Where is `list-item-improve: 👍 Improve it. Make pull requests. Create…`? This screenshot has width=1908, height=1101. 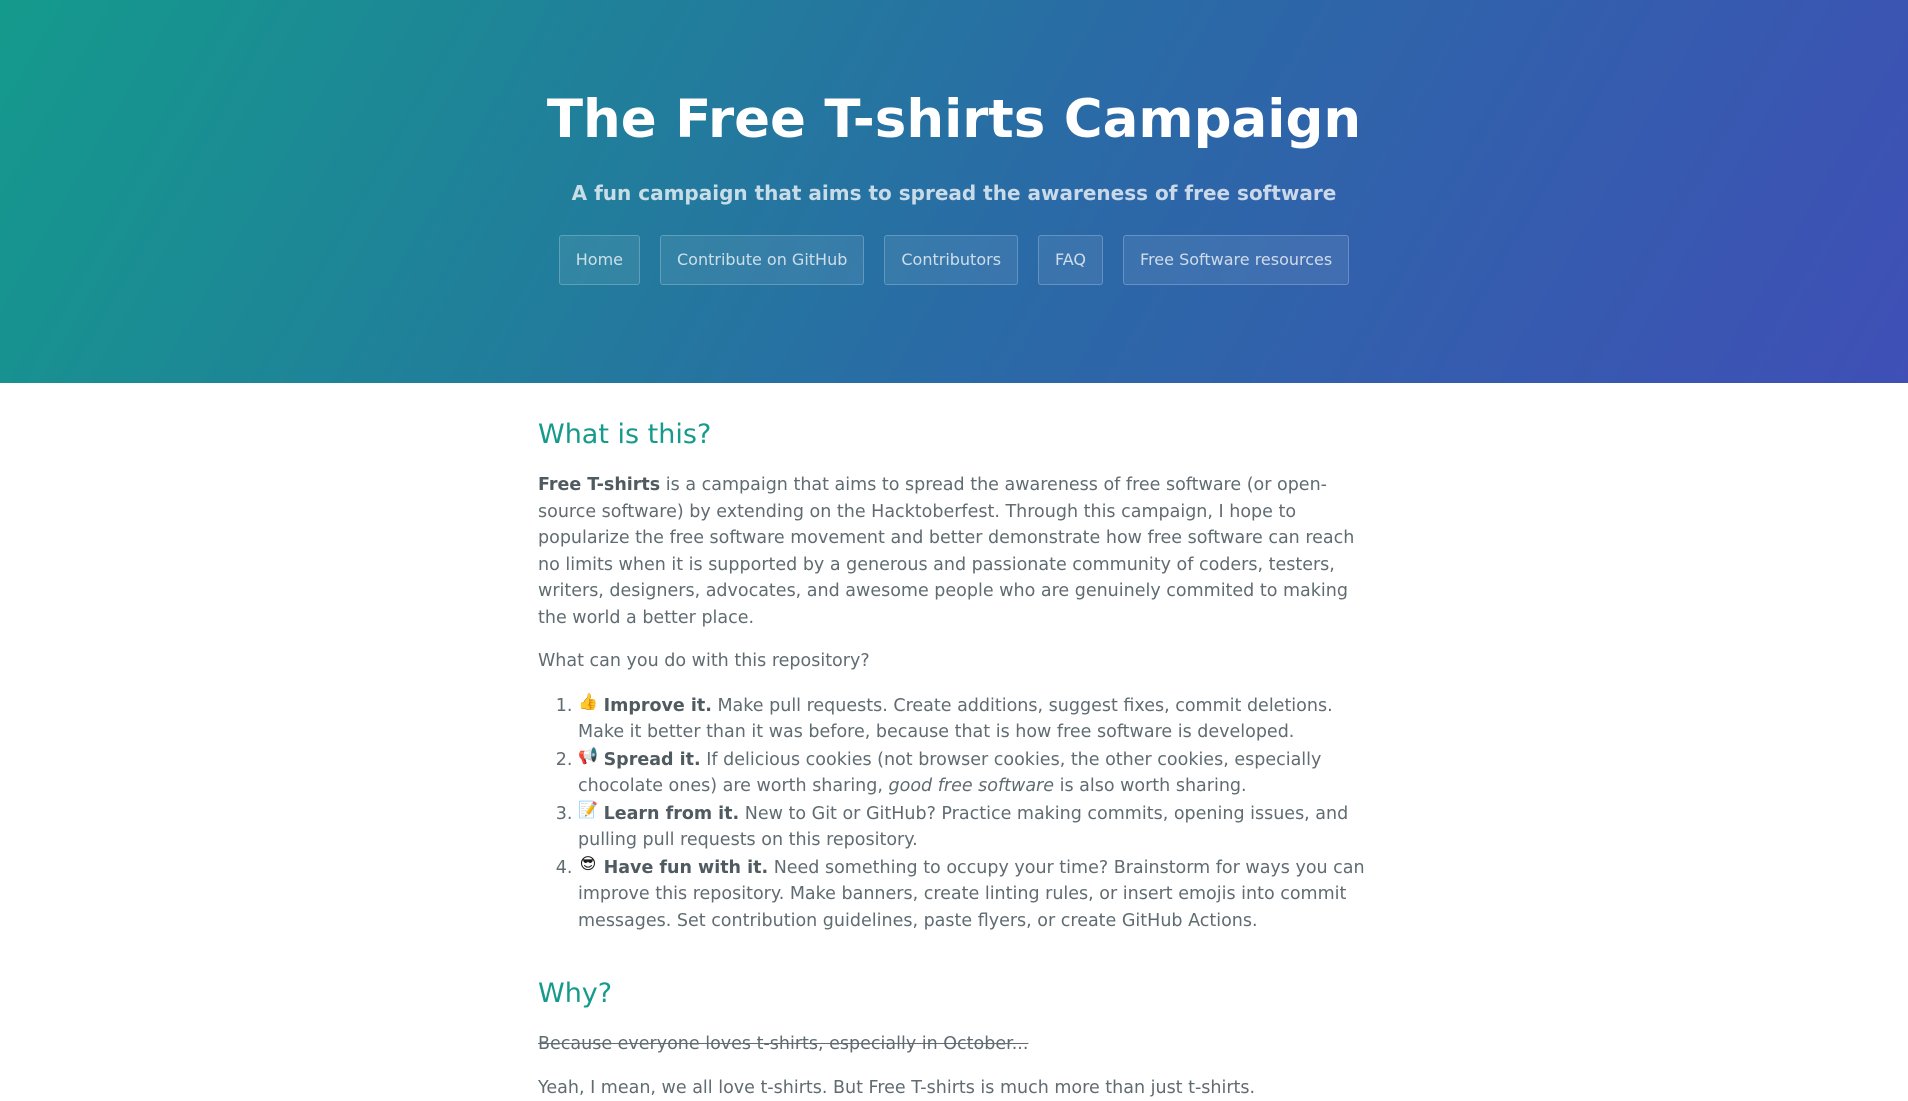
list-item-improve: 👍 Improve it. Make pull requests. Create… is located at coordinates (977, 719).